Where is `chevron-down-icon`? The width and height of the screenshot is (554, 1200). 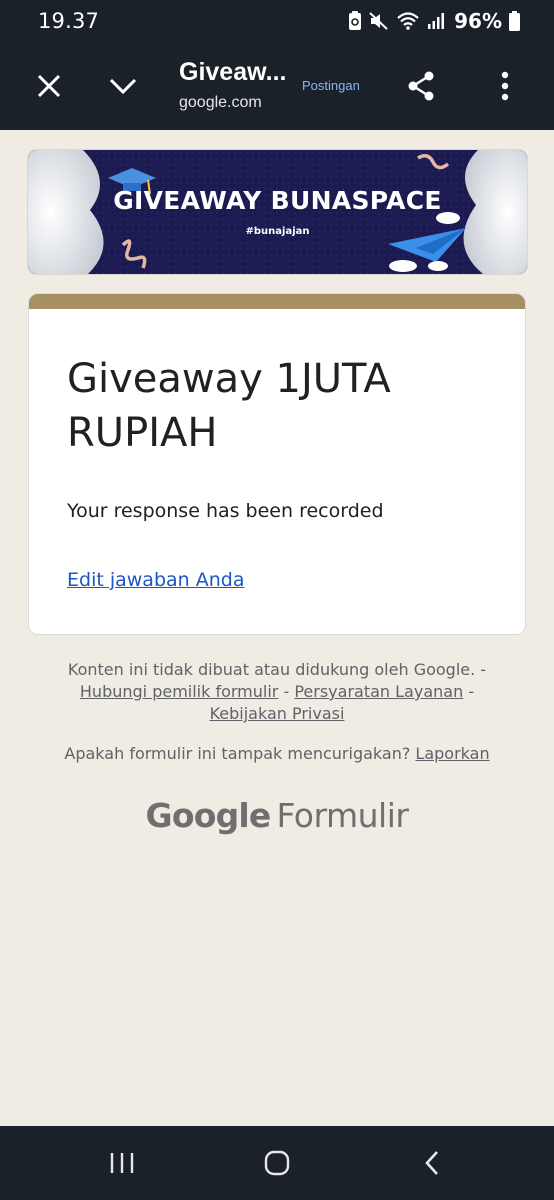
chevron-down-icon is located at coordinates (123, 86).